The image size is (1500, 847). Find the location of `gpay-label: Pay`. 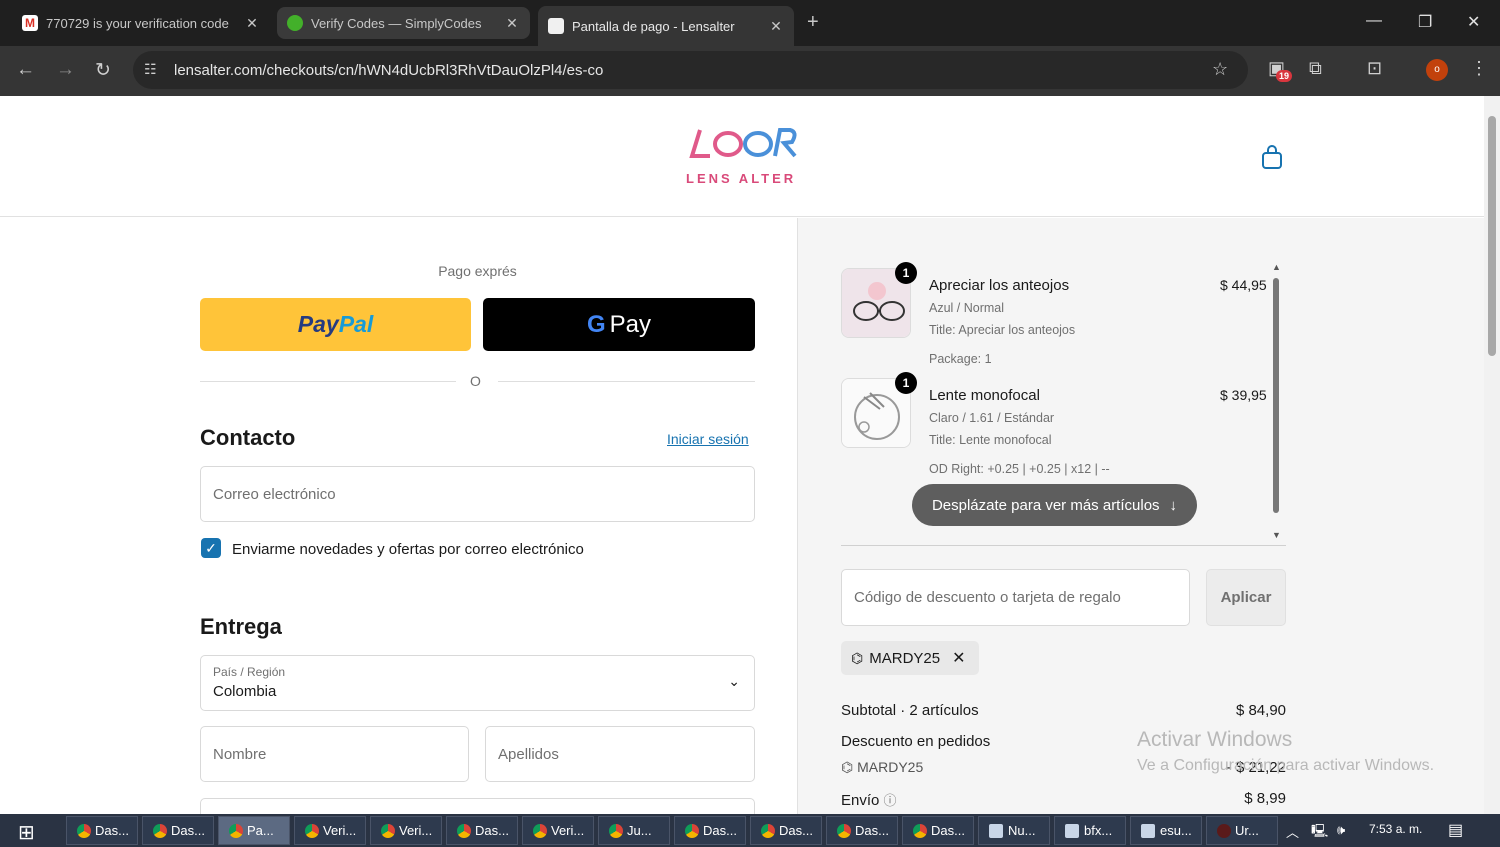

gpay-label: Pay is located at coordinates (630, 324).